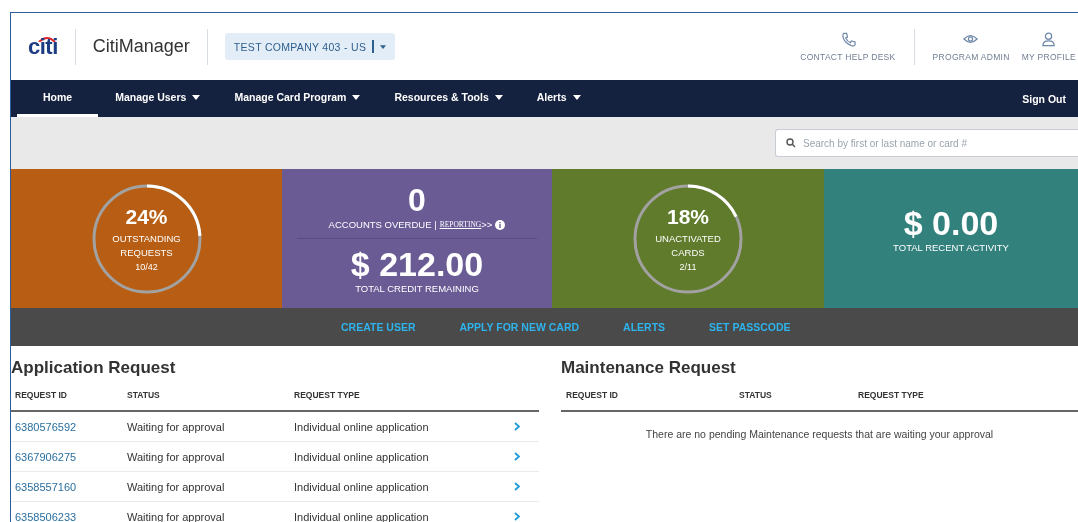 The image size is (1078, 522). I want to click on stat-label: OUTSTANDING REQUESTS, so click(146, 246).